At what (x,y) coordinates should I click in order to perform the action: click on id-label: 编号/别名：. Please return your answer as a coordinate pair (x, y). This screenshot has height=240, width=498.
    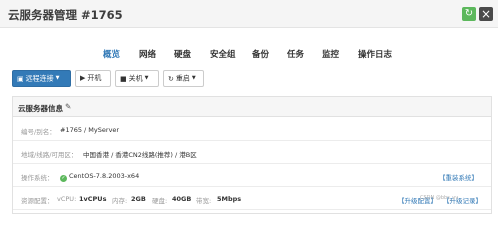
    Looking at the image, I should click on (38, 132).